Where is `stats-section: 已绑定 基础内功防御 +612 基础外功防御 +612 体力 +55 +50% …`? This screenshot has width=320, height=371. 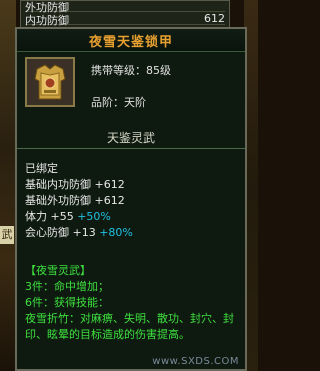
stats-section: 已绑定 基础内功防御 +612 基础外功防御 +612 体力 +55 +50% … is located at coordinates (132, 201).